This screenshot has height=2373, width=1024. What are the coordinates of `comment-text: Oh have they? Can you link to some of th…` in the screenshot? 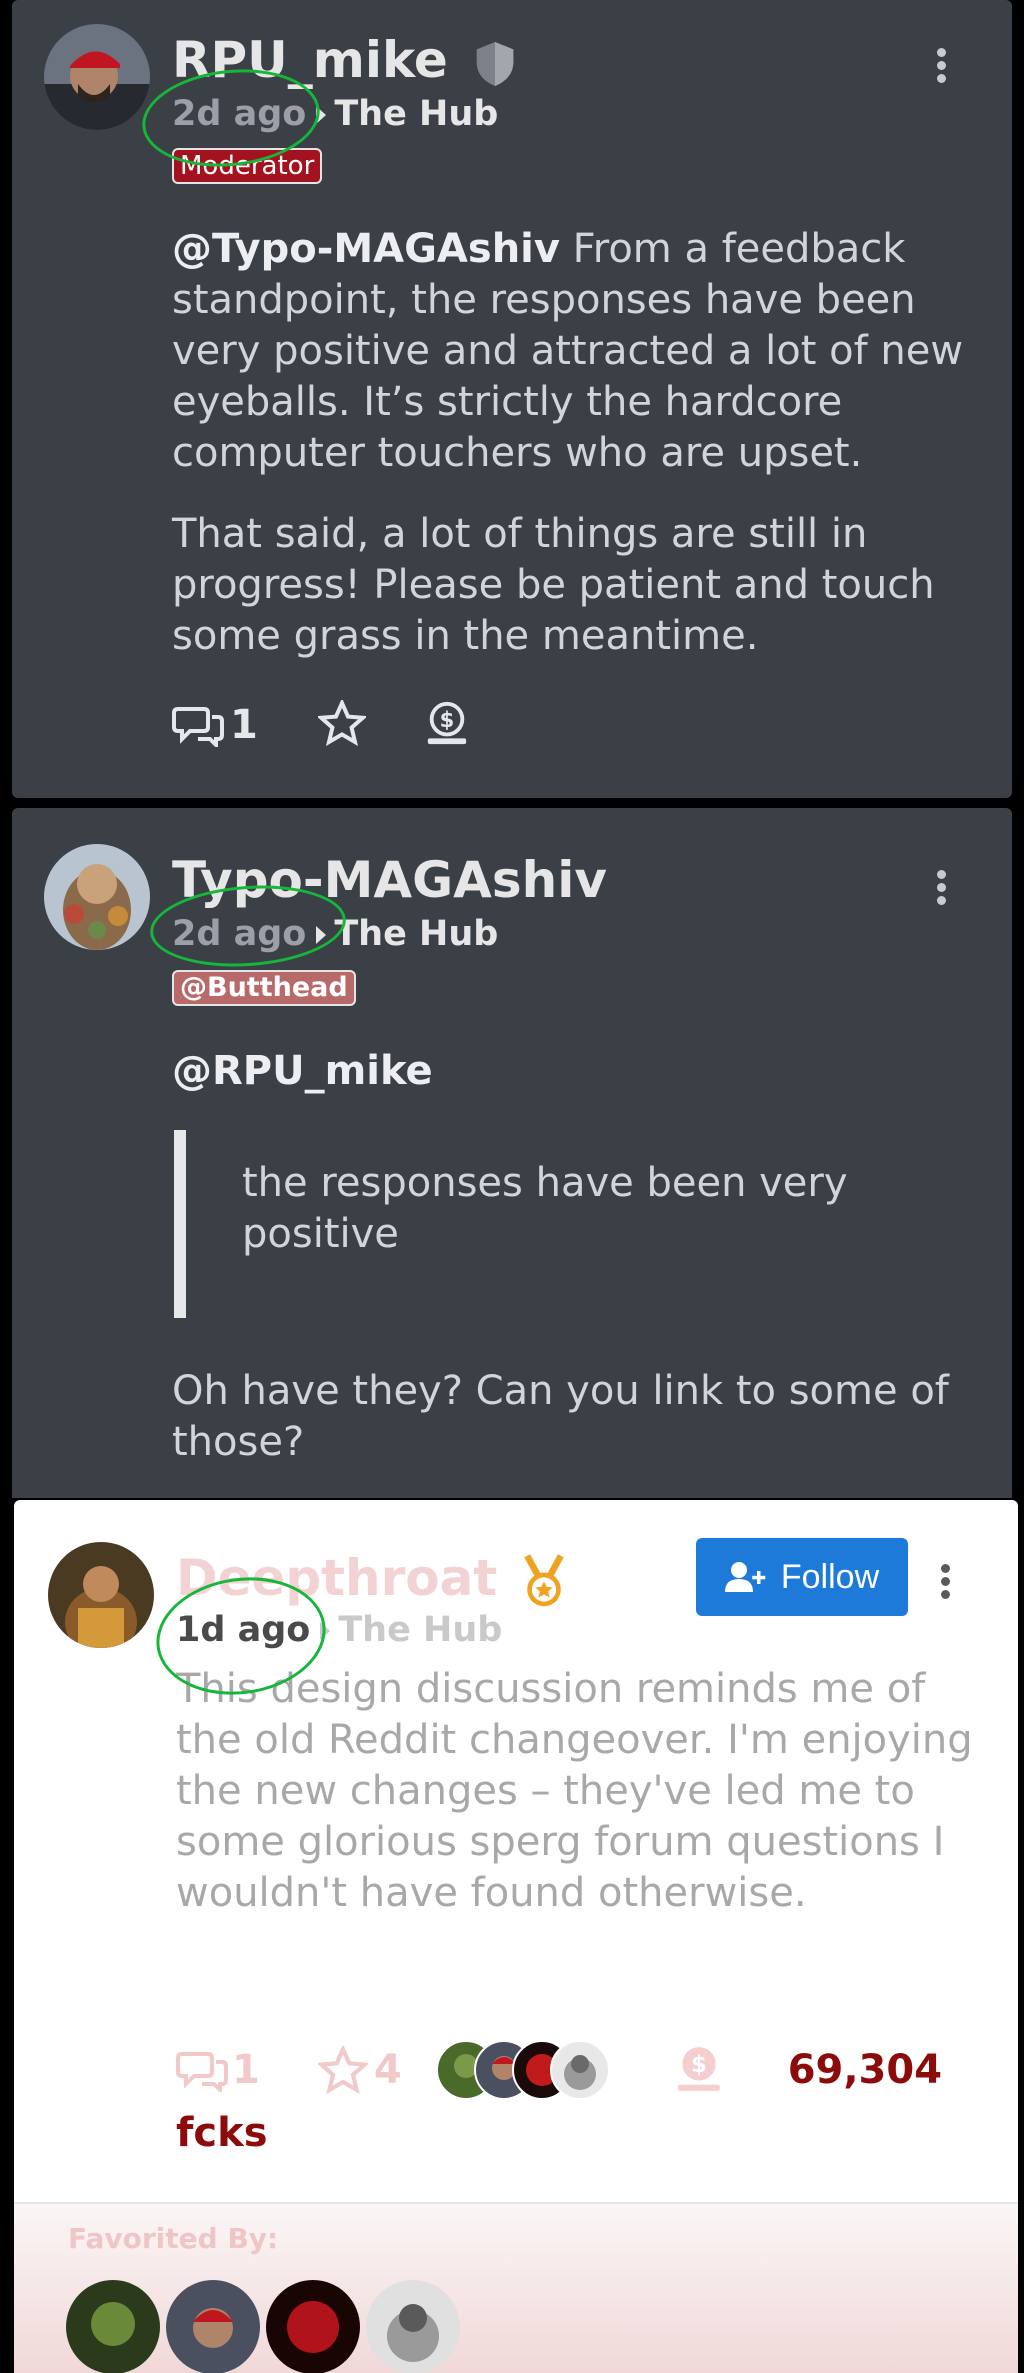 It's located at (560, 1416).